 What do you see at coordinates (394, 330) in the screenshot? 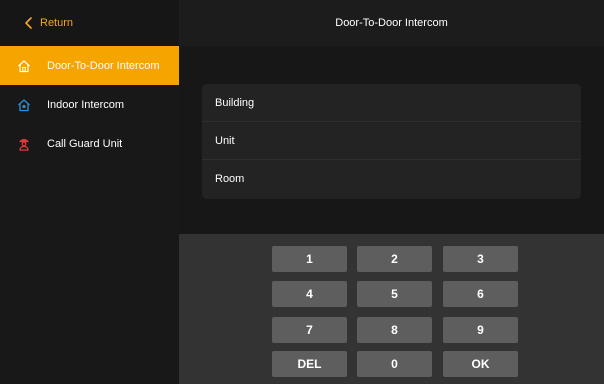
I see `key-8: 8` at bounding box center [394, 330].